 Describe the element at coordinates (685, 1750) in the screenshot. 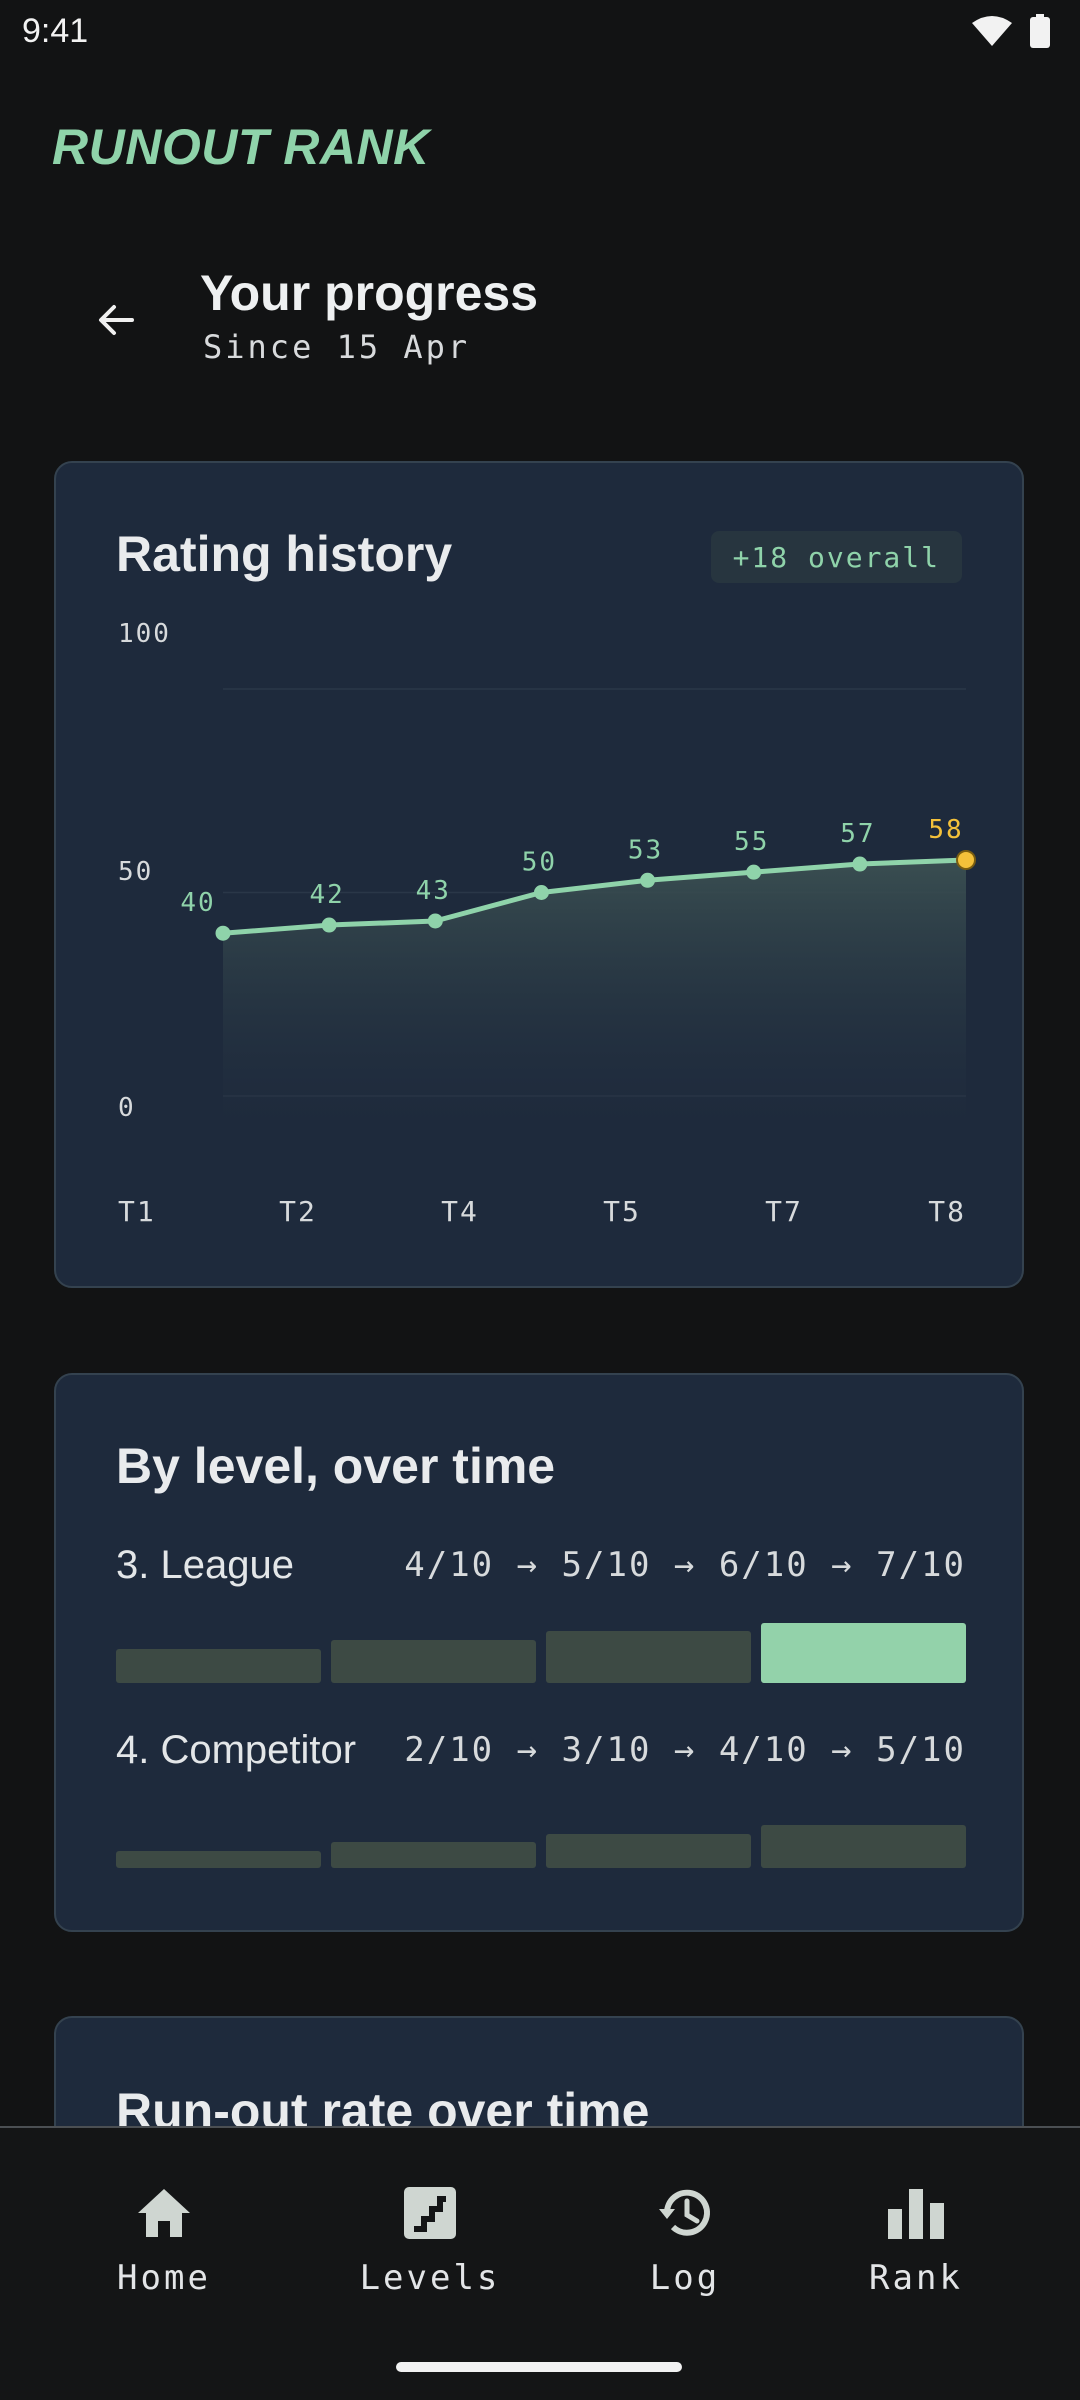

I see `level-progress-sequence: 2/10 → 3/10 → 4/10 → 5/10` at that location.